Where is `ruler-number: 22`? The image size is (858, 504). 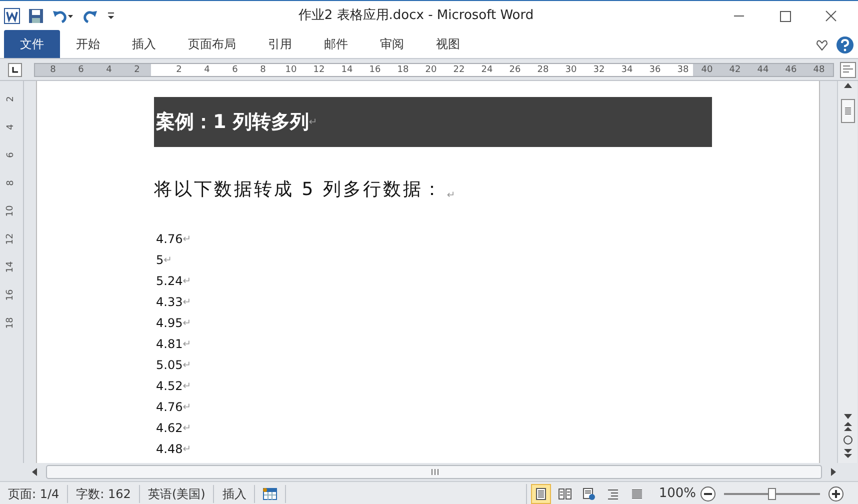
ruler-number: 22 is located at coordinates (459, 70).